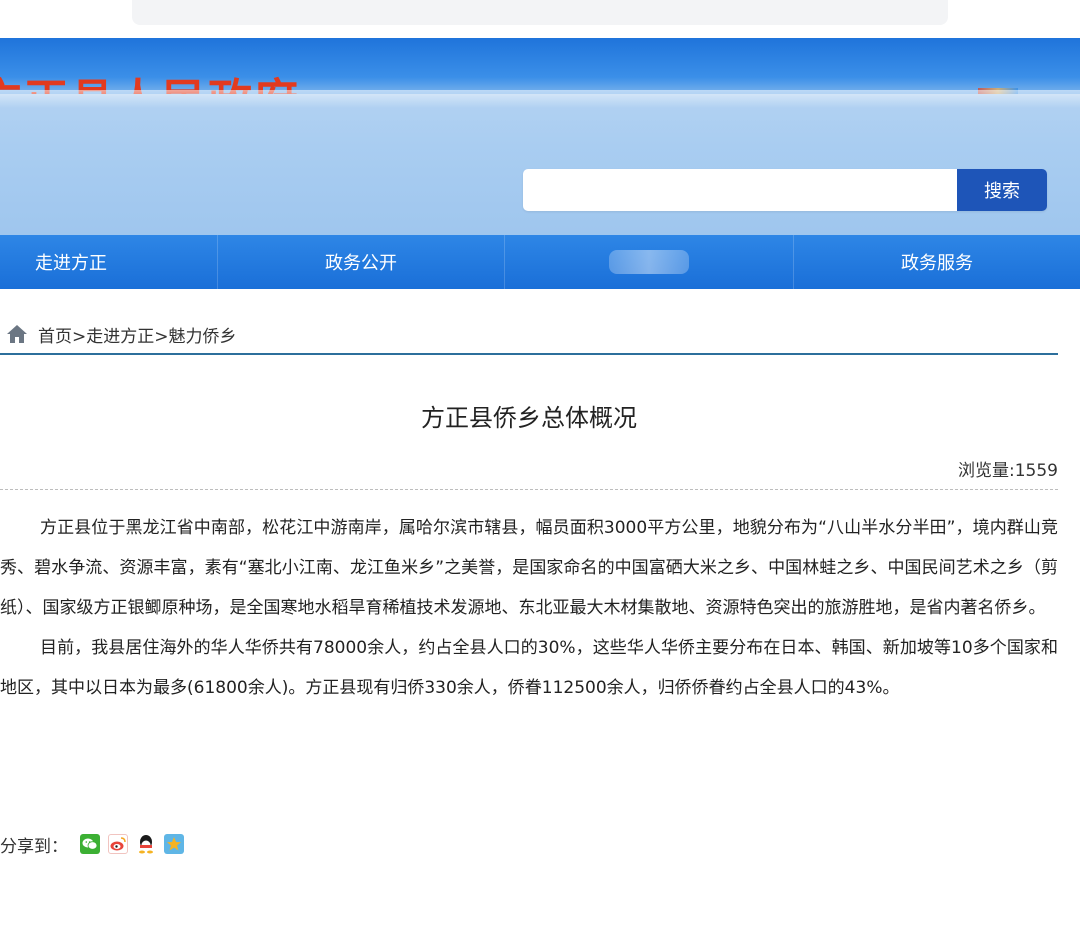 The image size is (1080, 944). I want to click on nav-item-blurred, so click(649, 262).